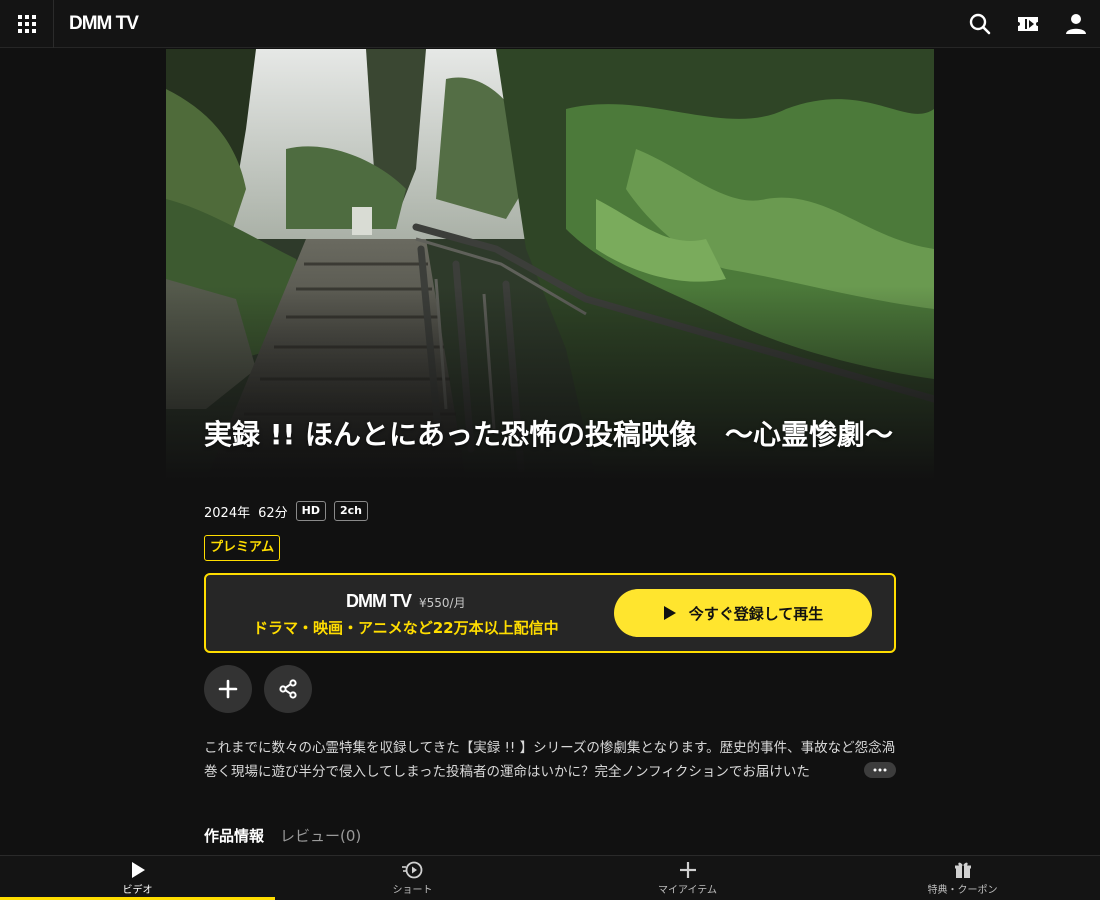 The height and width of the screenshot is (900, 1100). I want to click on promo-brand: DMM TV ¥550/月, so click(406, 601).